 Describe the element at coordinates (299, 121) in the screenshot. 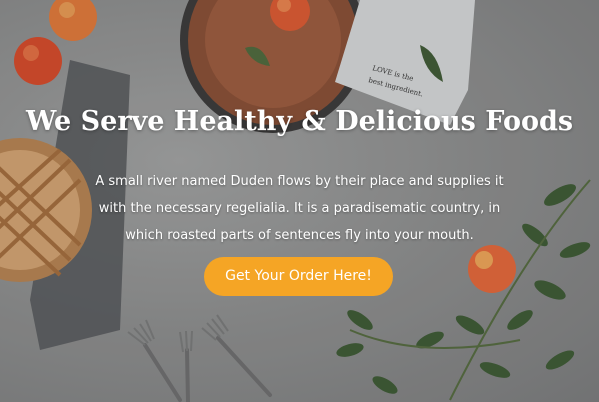

I see `hero-title: We Serve Healthy & Delicious Foods` at that location.